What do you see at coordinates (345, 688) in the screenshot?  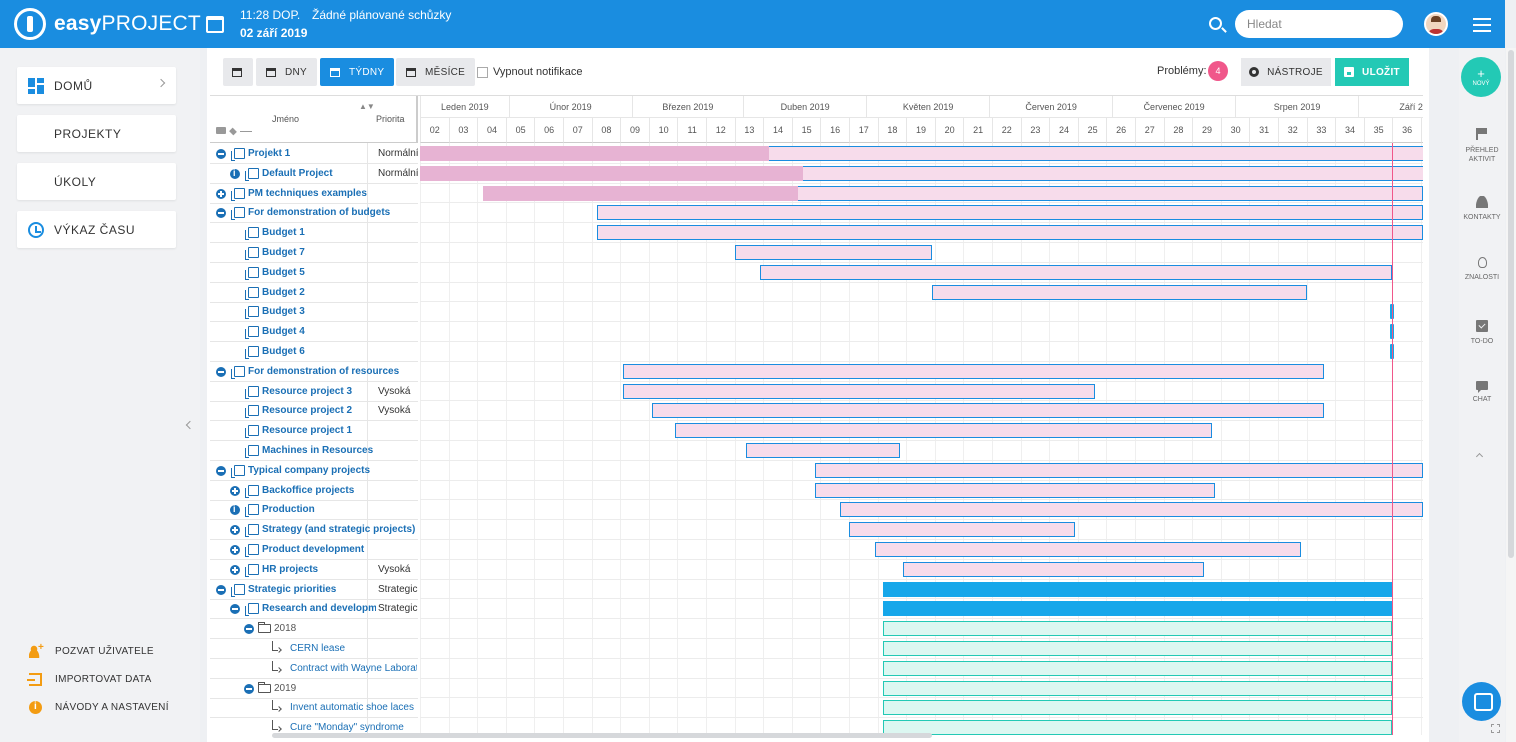 I see `row-name: 2019` at bounding box center [345, 688].